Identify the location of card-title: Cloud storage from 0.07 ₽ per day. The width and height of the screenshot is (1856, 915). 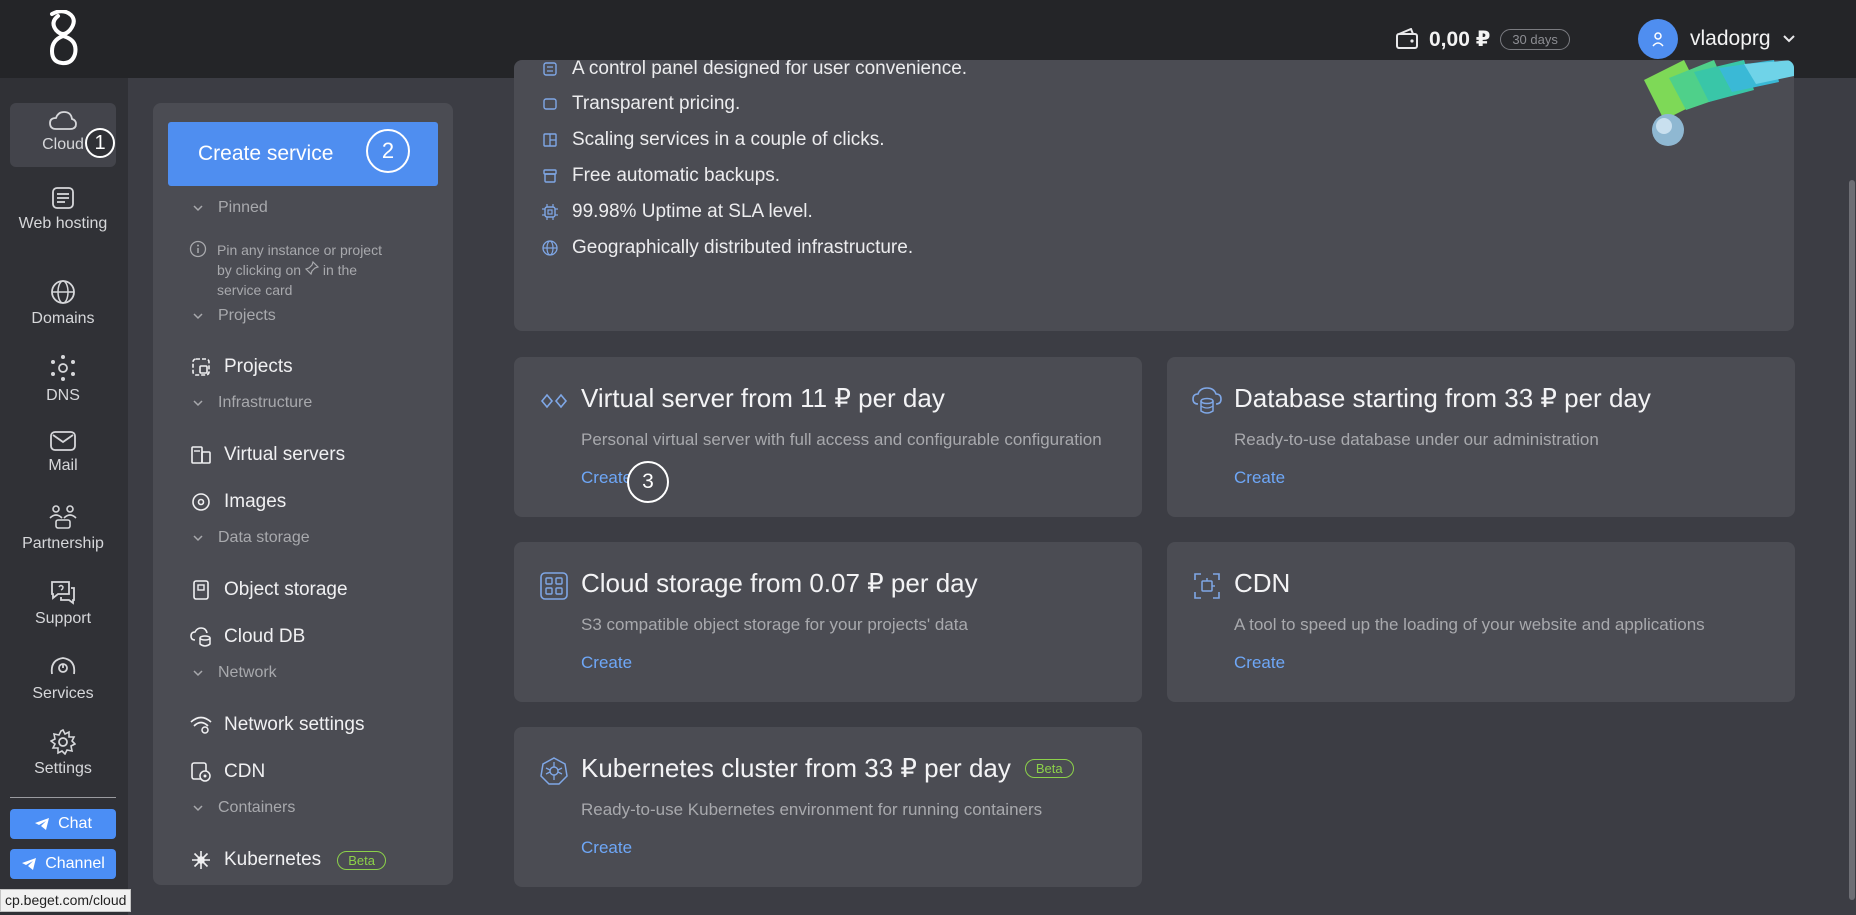
(779, 583).